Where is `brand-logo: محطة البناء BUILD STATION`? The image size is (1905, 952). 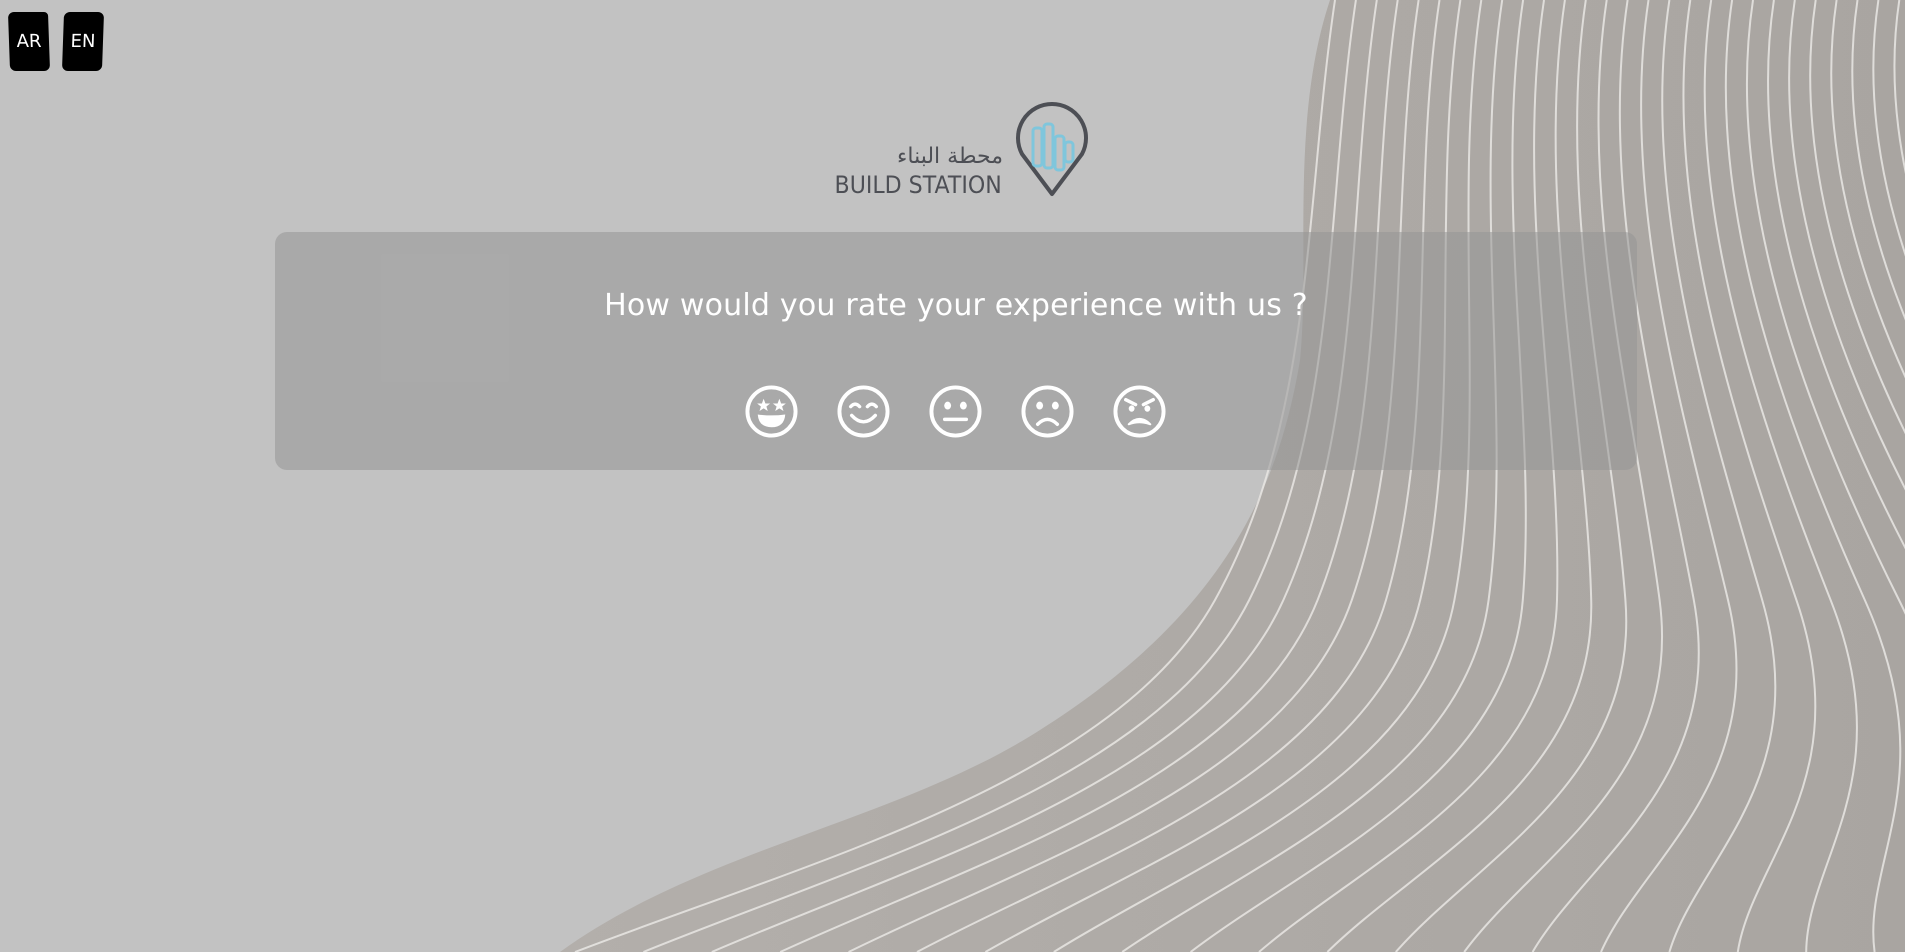
brand-logo: محطة البناء BUILD STATION is located at coordinates (955, 150).